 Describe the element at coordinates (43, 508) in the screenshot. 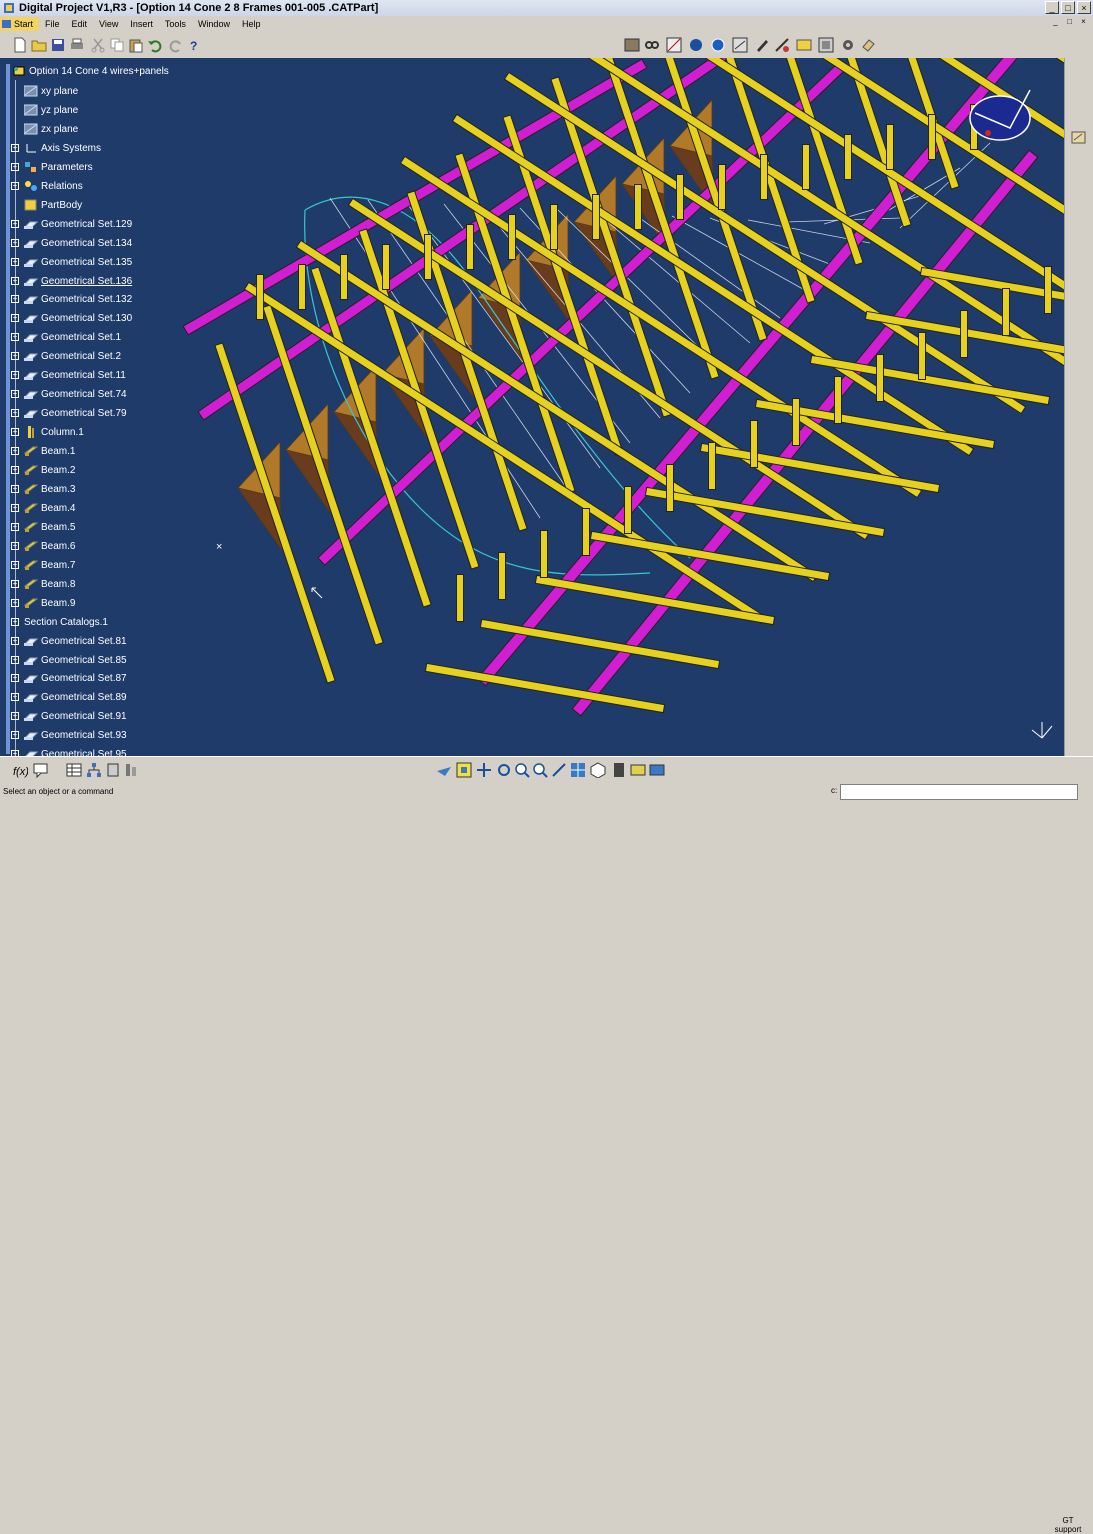

I see `tree-item: + Beam.4` at that location.